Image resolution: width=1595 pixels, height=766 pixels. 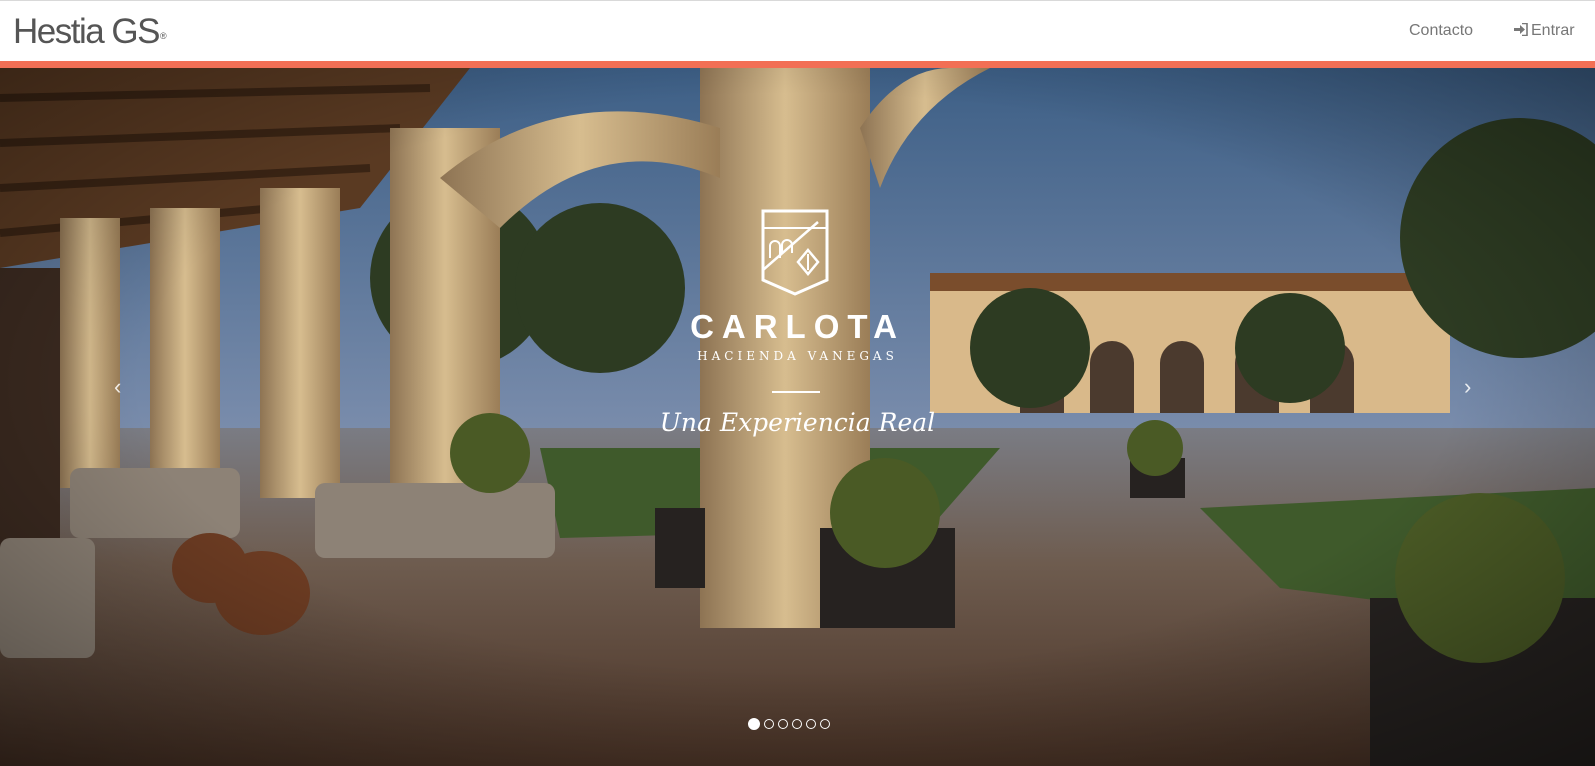 I want to click on nav-login-label: Entrar, so click(x=1553, y=30).